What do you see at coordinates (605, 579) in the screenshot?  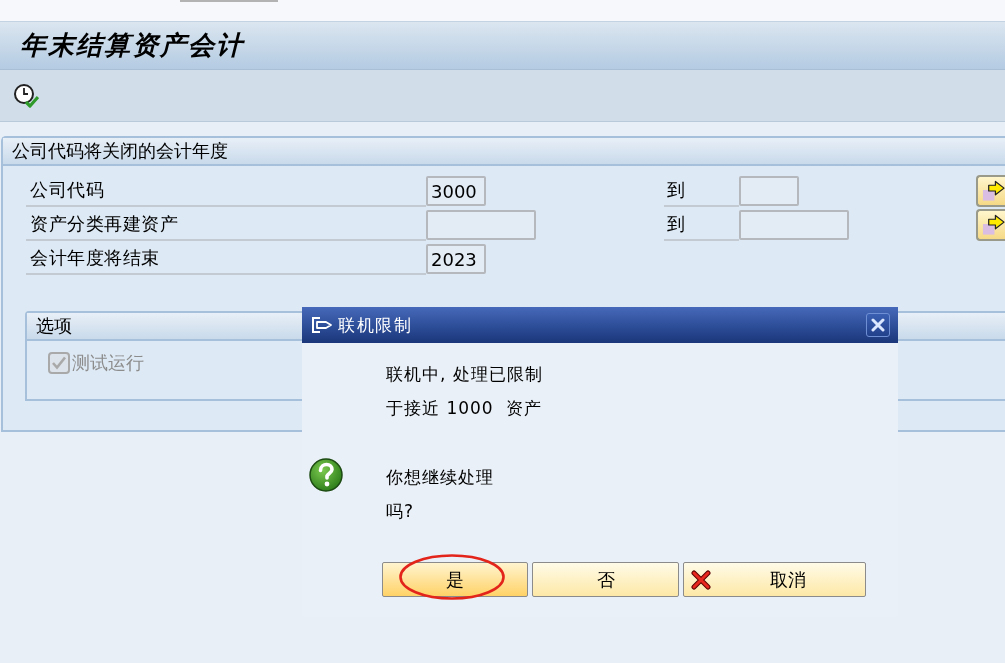 I see `dialog-button: 否` at bounding box center [605, 579].